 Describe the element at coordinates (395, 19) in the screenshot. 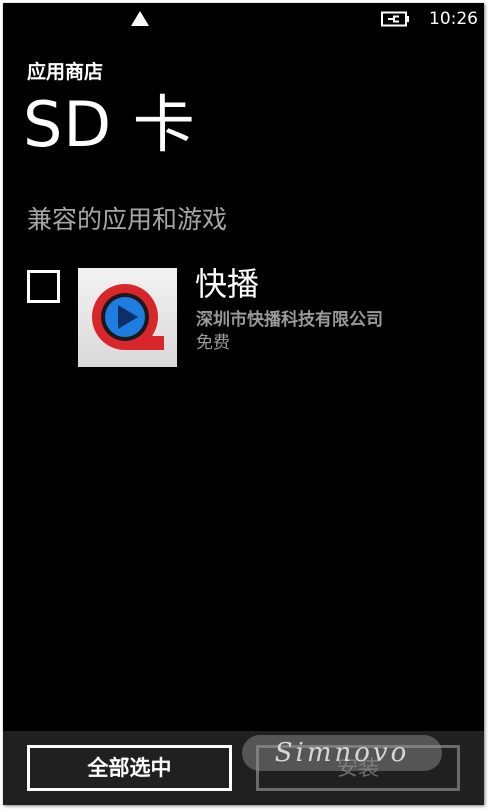

I see `battery-charging-icon` at that location.